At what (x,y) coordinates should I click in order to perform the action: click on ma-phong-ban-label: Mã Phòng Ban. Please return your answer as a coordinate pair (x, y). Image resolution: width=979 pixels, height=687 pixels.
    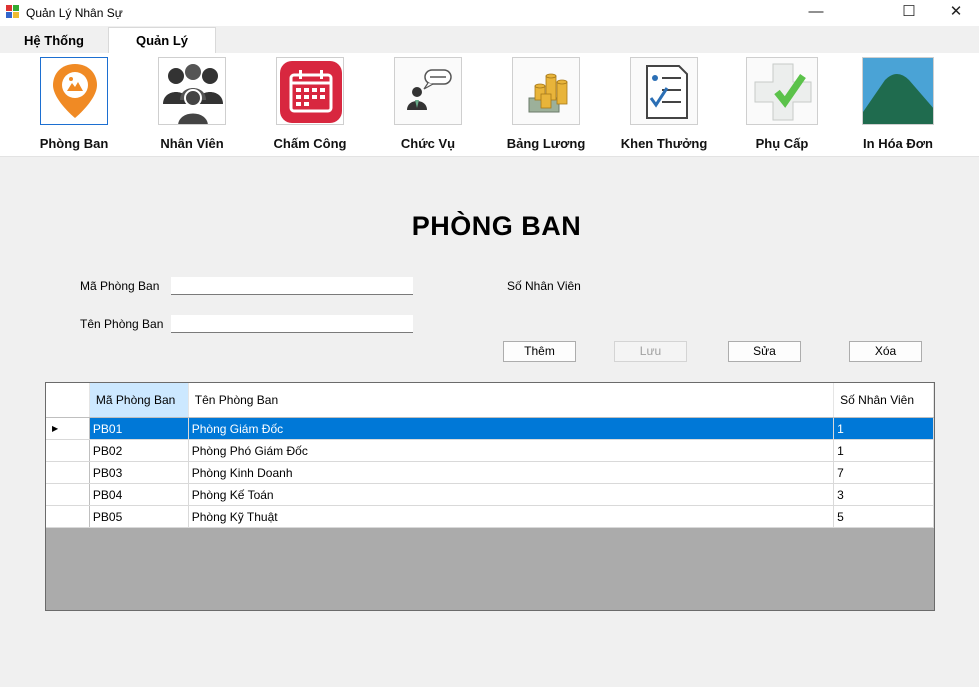
    Looking at the image, I should click on (120, 286).